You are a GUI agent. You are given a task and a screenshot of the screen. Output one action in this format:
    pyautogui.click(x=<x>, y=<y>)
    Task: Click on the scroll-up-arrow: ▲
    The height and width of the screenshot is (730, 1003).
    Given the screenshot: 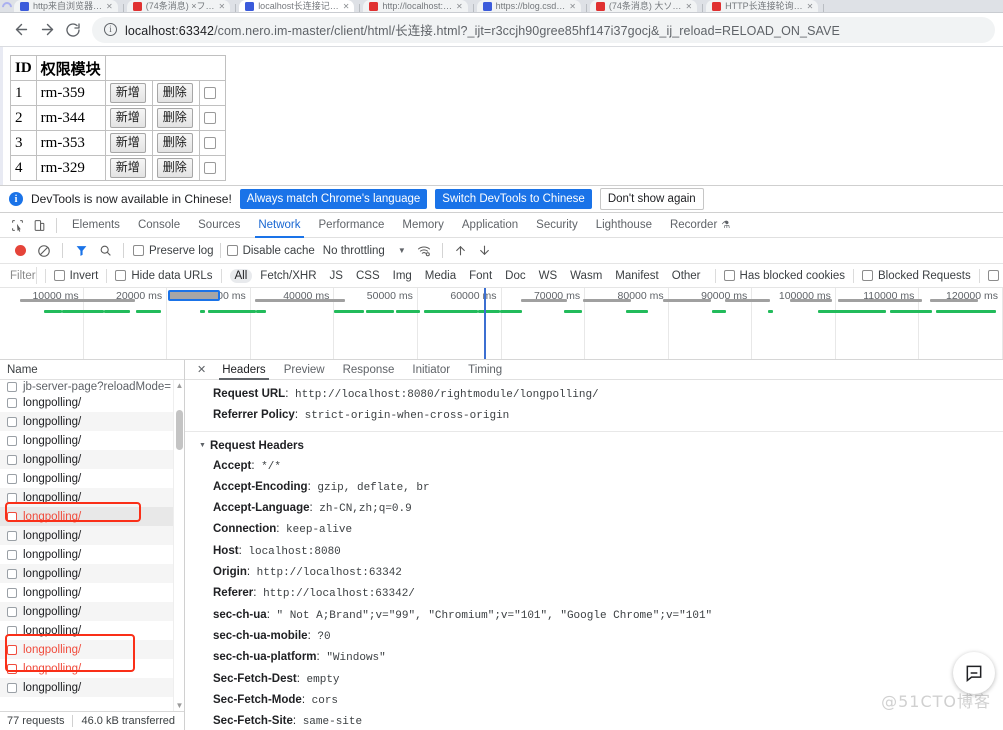 What is the action you would take?
    pyautogui.click(x=180, y=385)
    